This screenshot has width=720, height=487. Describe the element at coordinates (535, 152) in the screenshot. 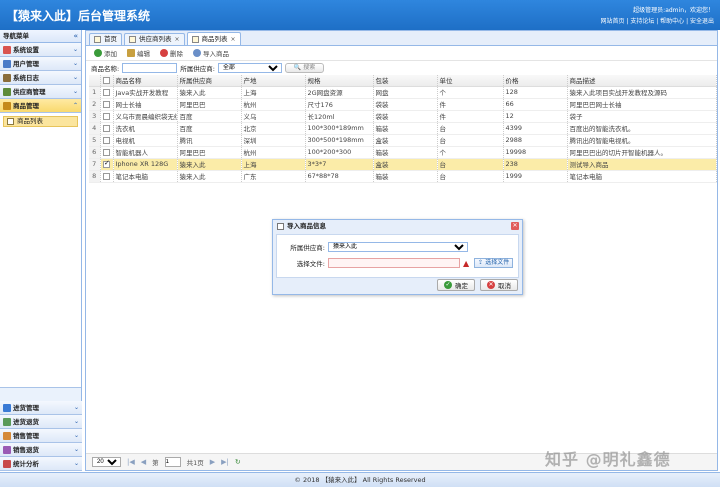

I see `table-cell: 19998` at that location.